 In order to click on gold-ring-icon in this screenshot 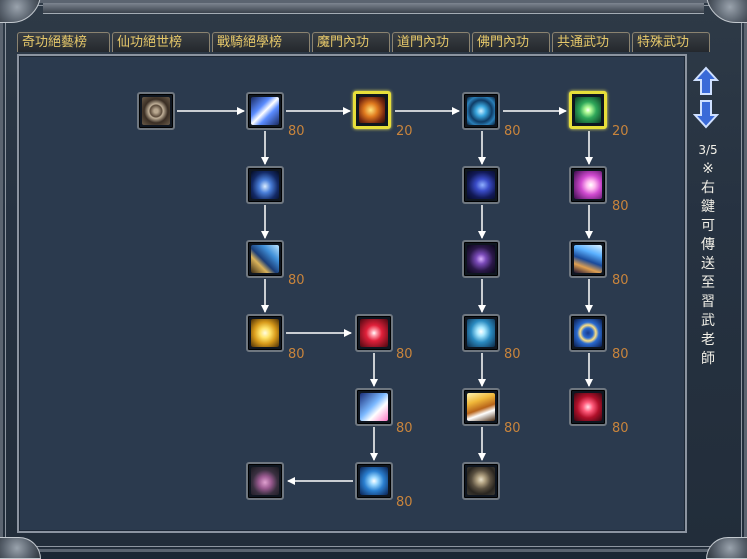, I will do `click(588, 333)`.